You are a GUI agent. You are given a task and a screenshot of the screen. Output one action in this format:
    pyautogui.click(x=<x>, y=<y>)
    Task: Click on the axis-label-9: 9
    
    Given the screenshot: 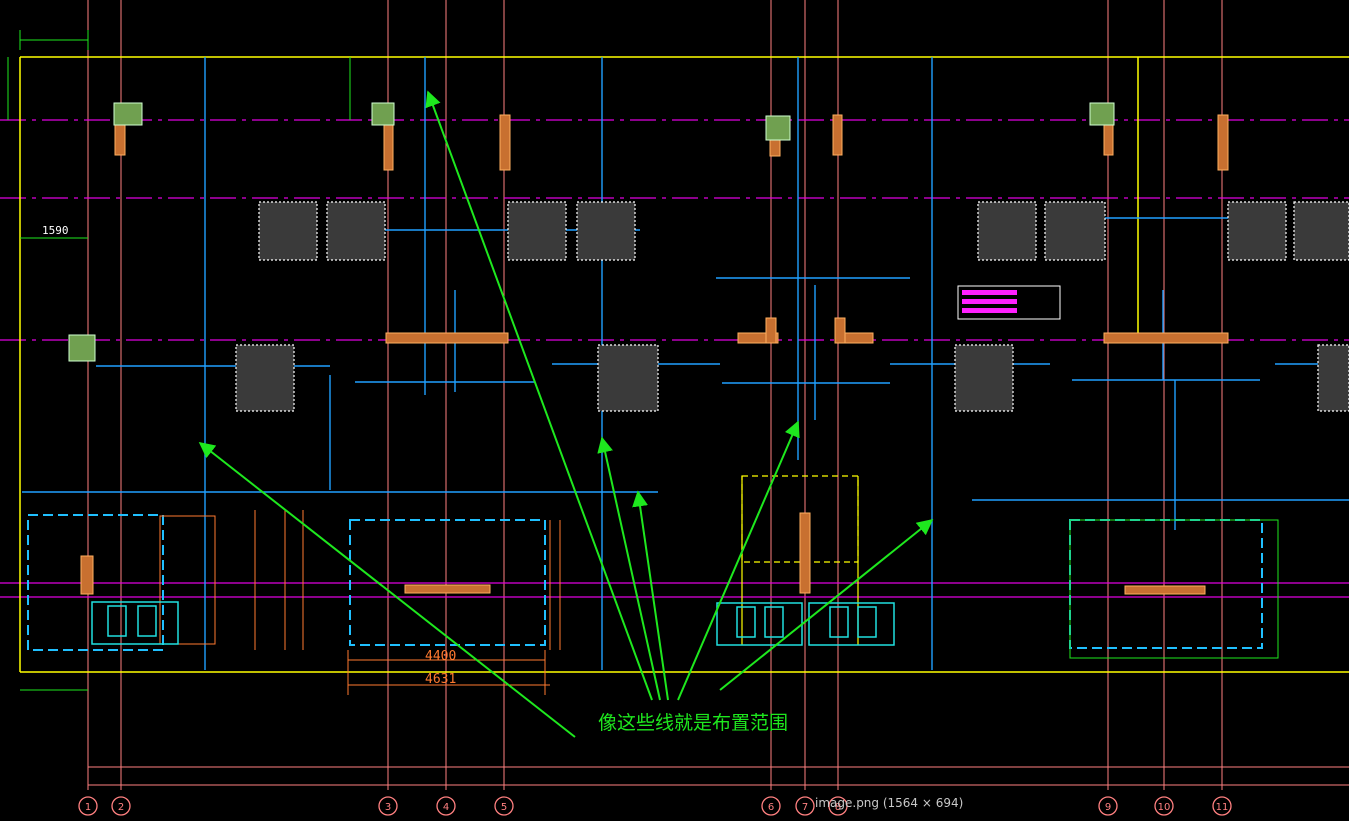 What is the action you would take?
    pyautogui.click(x=1108, y=807)
    